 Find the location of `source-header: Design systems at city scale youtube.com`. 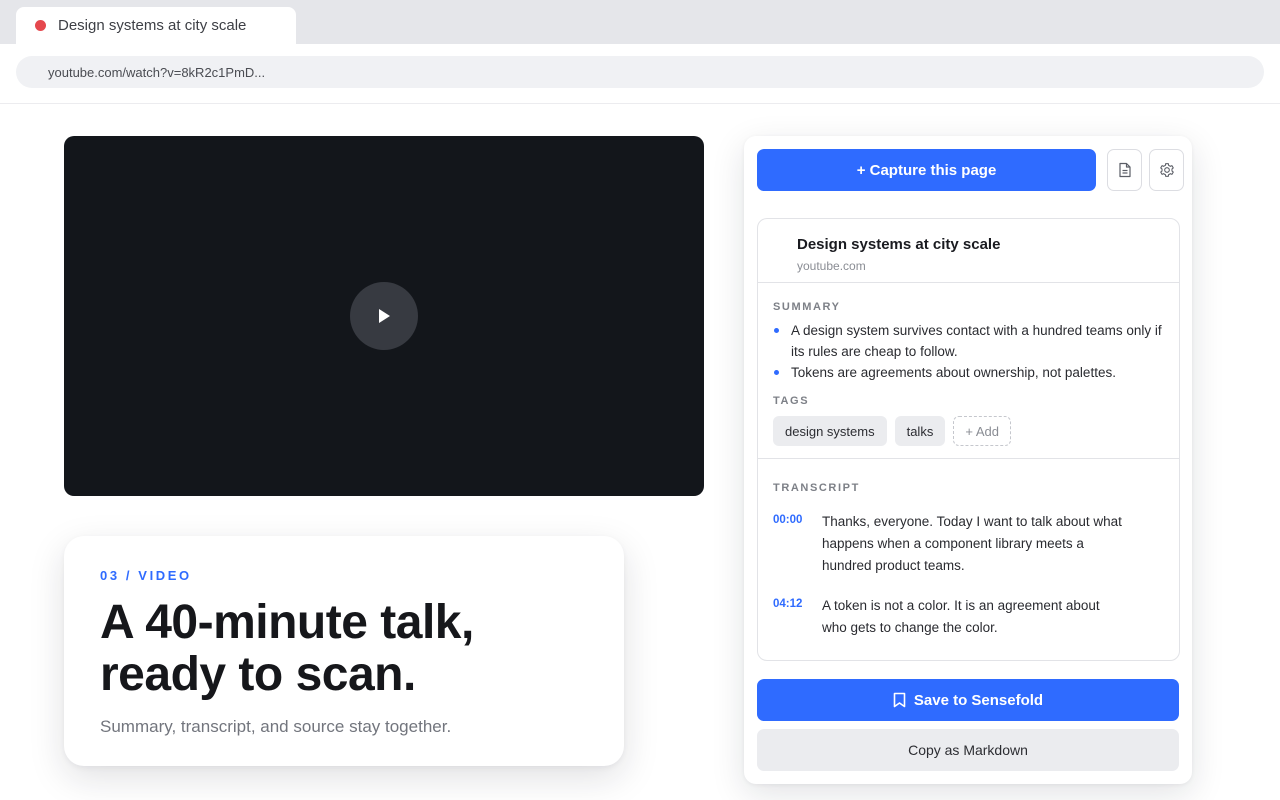

source-header: Design systems at city scale youtube.com is located at coordinates (968, 251).